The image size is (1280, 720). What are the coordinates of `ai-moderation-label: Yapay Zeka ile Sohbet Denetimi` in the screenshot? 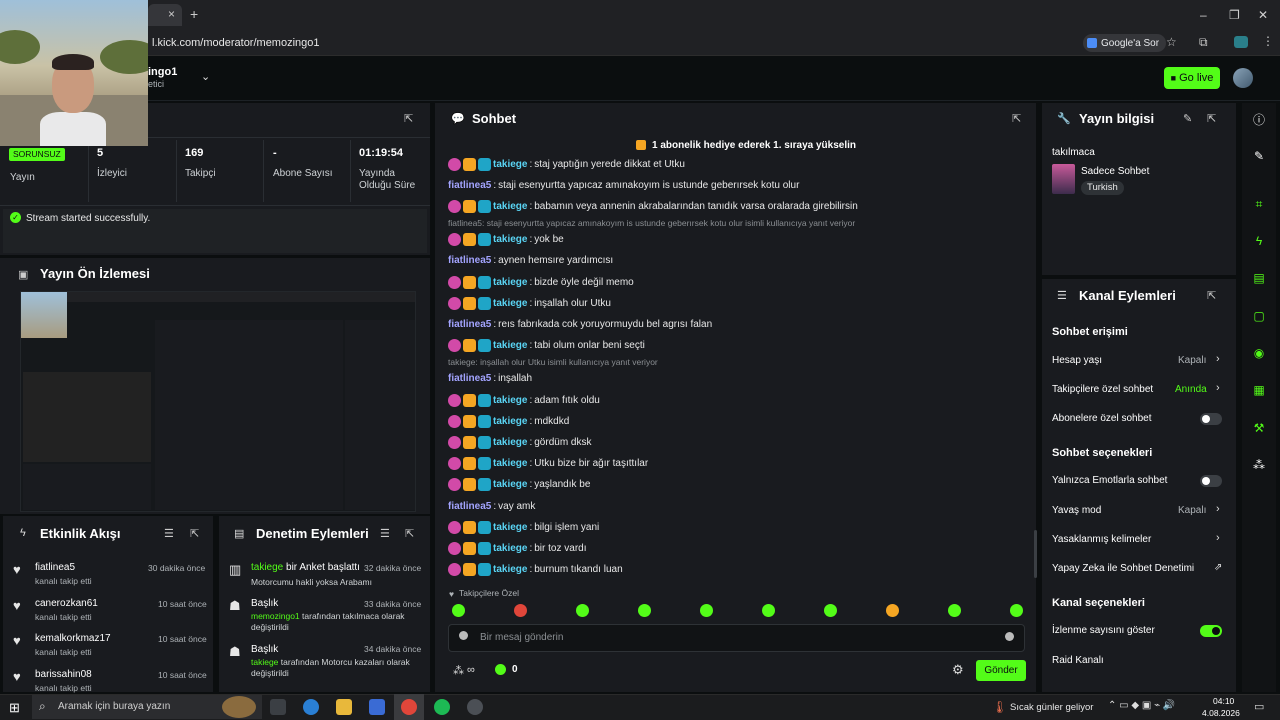 It's located at (1123, 568).